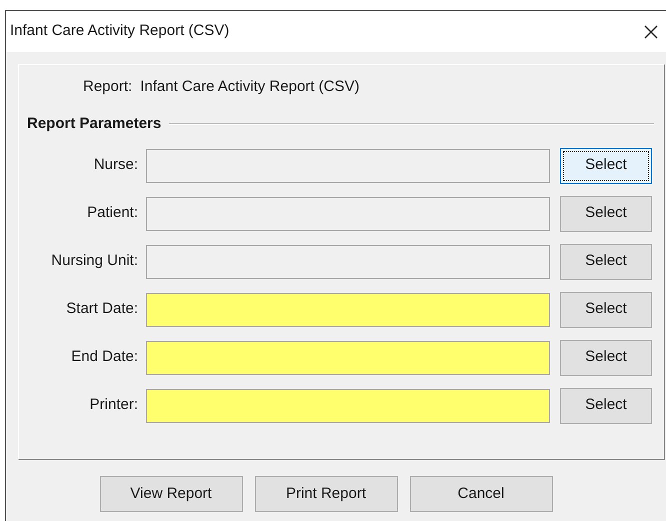 Image resolution: width=666 pixels, height=521 pixels. What do you see at coordinates (113, 405) in the screenshot?
I see `field-label: Printer:` at bounding box center [113, 405].